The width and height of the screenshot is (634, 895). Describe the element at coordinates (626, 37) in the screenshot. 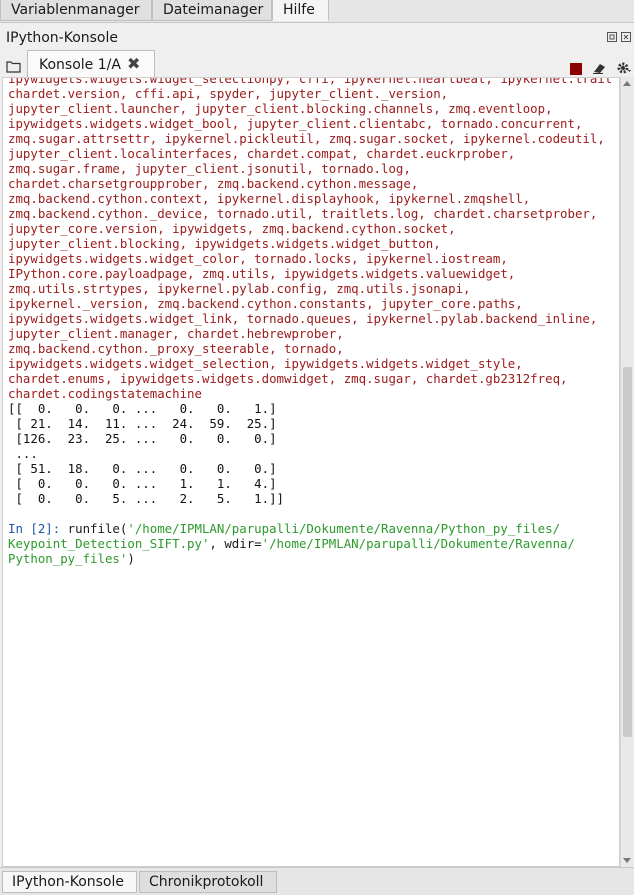

I see `close-pane-icon` at that location.